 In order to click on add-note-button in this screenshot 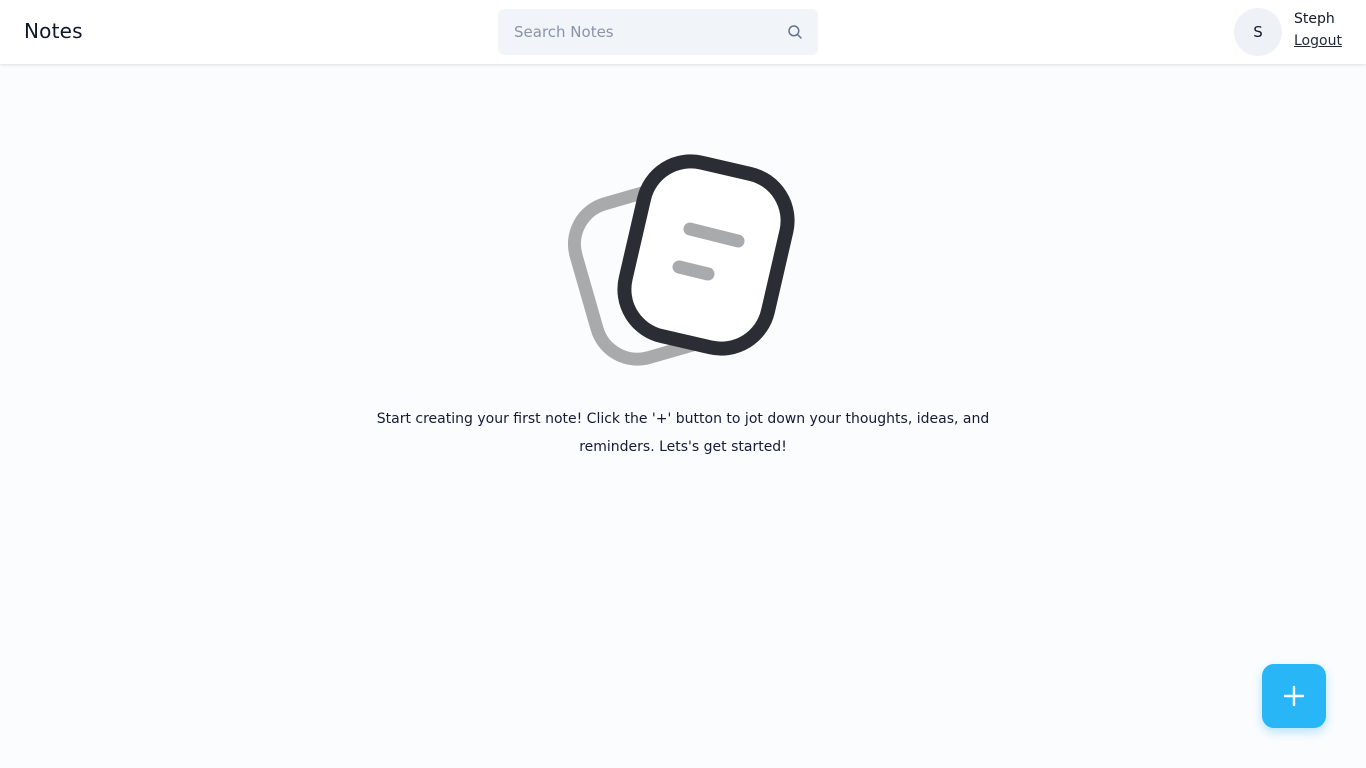, I will do `click(1294, 696)`.